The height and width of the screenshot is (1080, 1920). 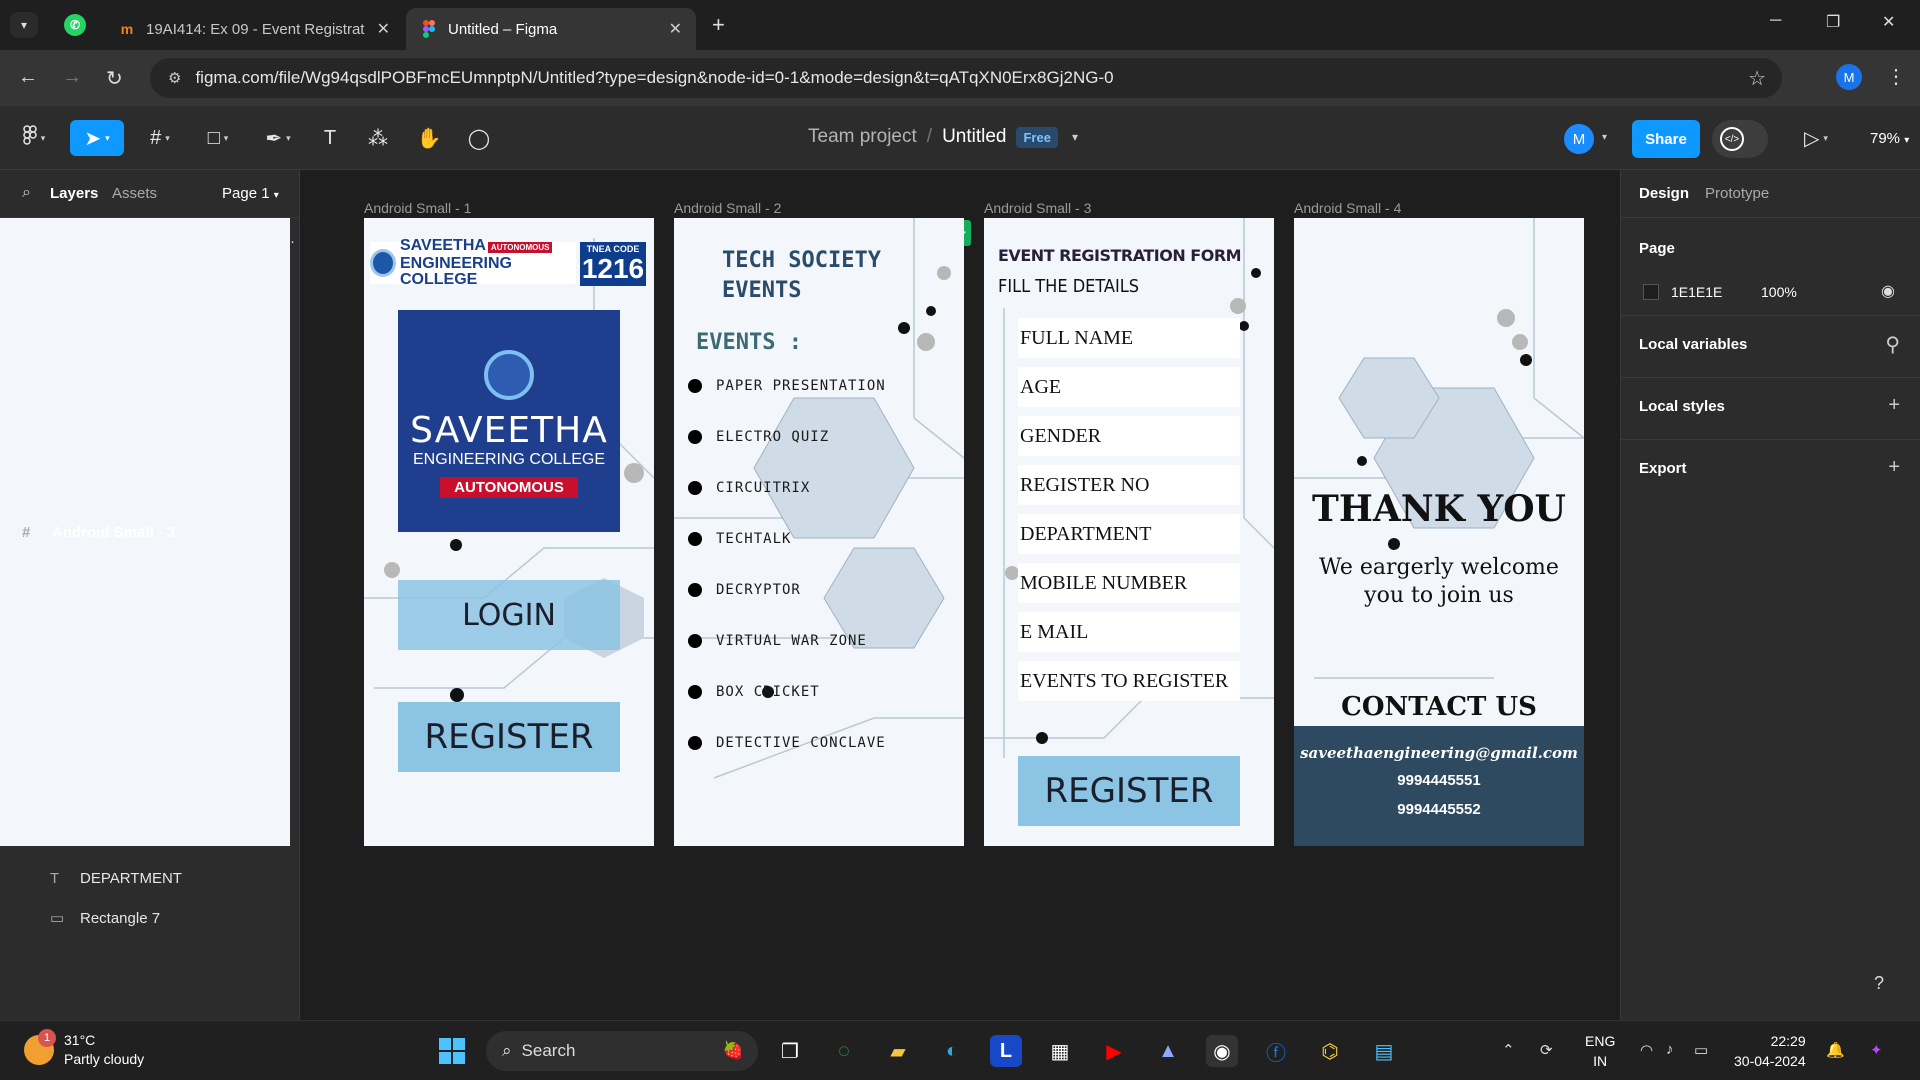 I want to click on copilot-icon: ✦, so click(x=1876, y=1050).